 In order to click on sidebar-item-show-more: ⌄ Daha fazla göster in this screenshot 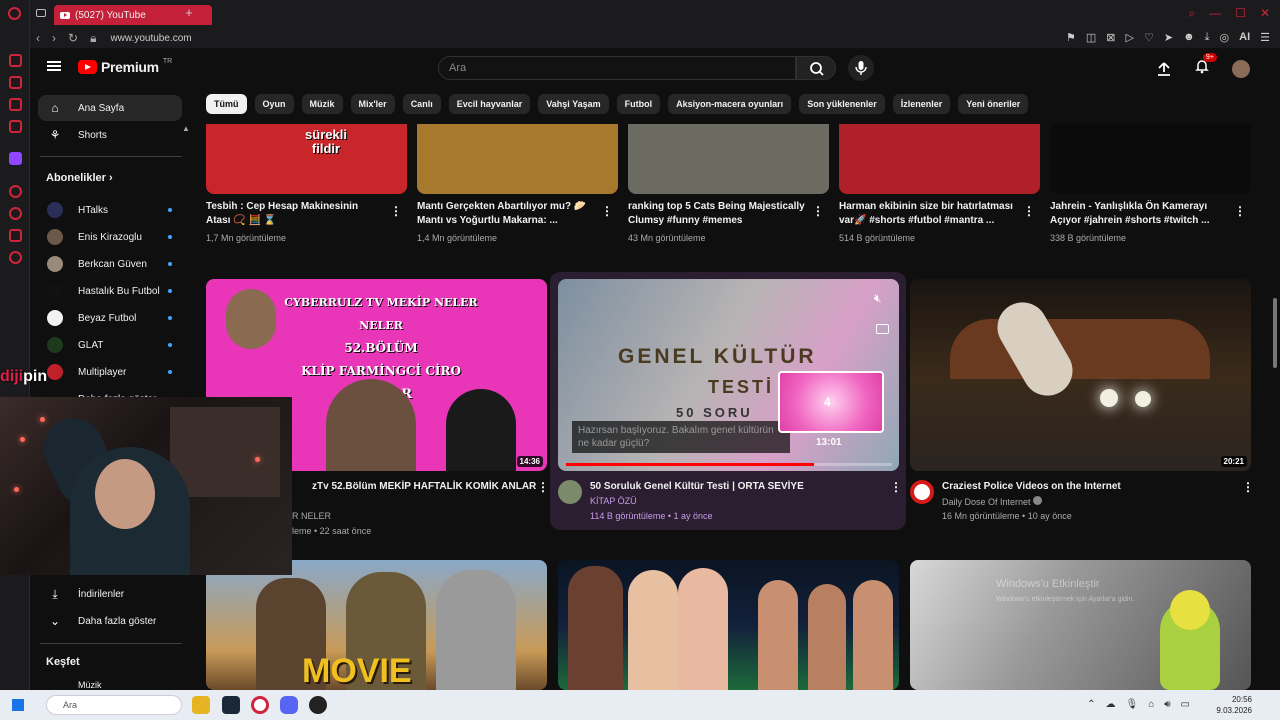, I will do `click(110, 621)`.